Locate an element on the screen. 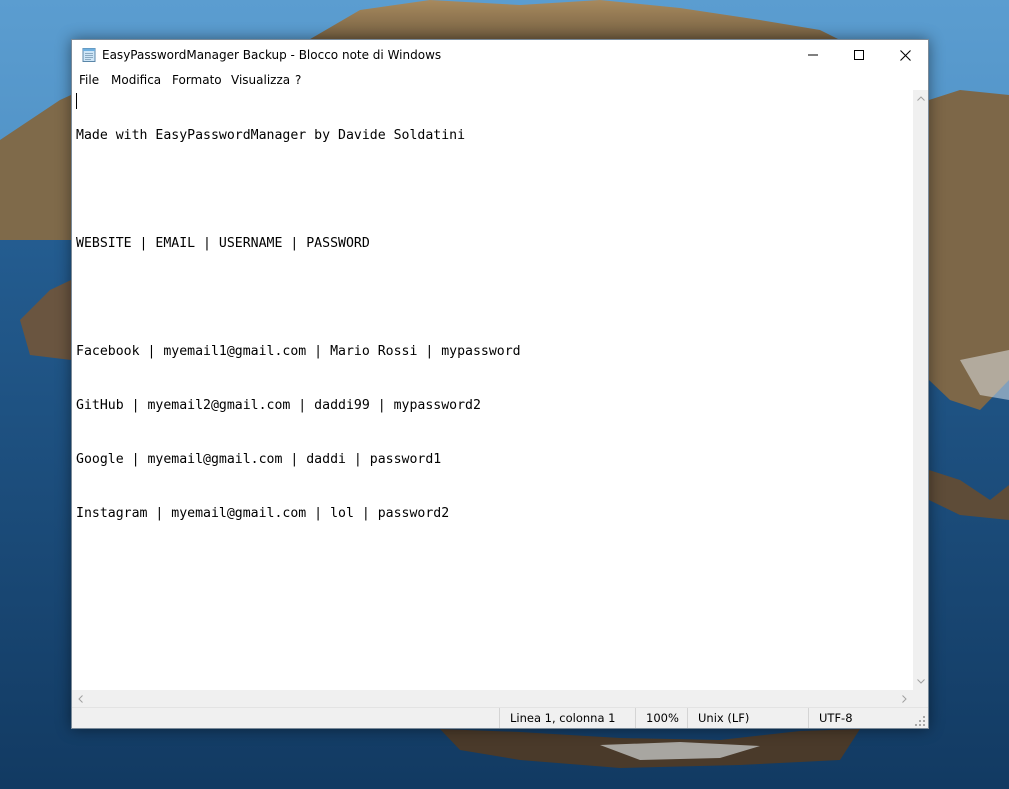 The image size is (1009, 789). scroll-right-button is located at coordinates (904, 698).